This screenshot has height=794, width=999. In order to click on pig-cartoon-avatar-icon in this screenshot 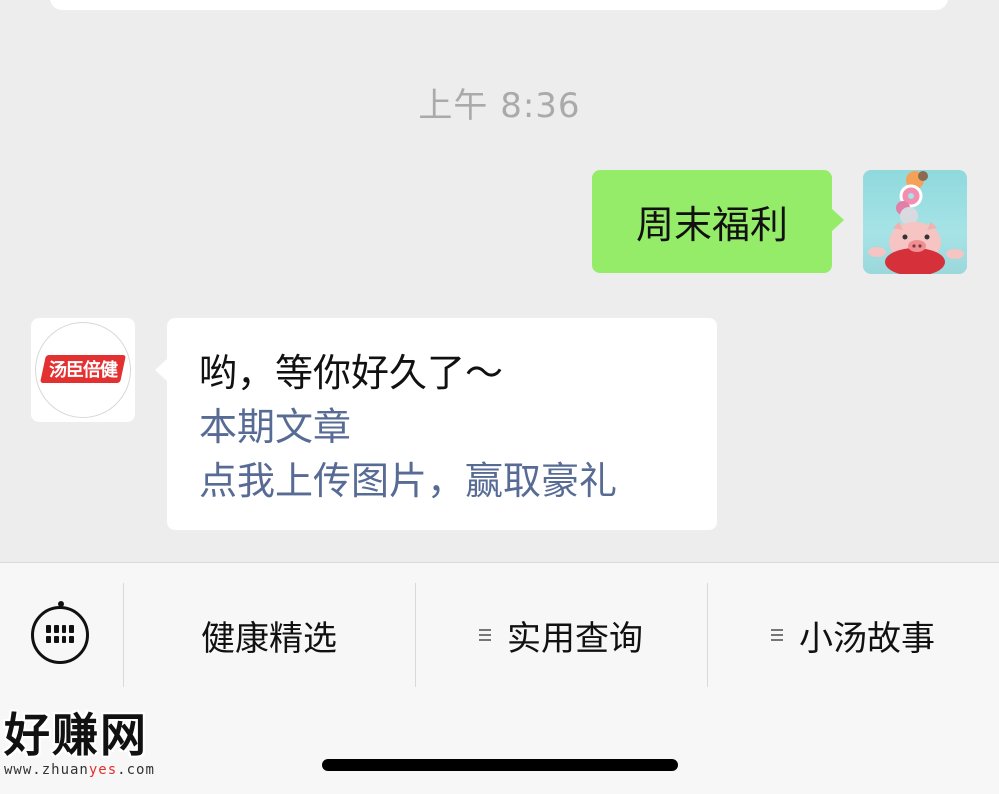, I will do `click(916, 222)`.